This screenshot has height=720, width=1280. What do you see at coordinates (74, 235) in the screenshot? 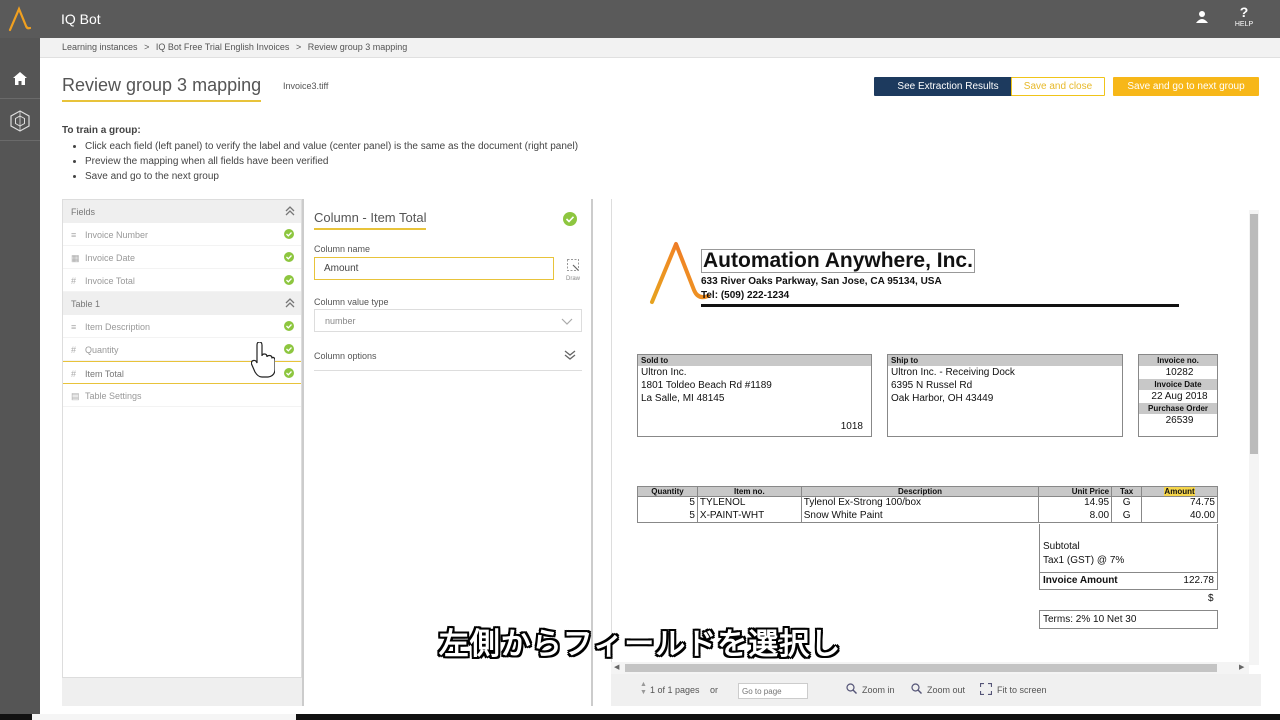
I see `text-lines-icon: ≡` at bounding box center [74, 235].